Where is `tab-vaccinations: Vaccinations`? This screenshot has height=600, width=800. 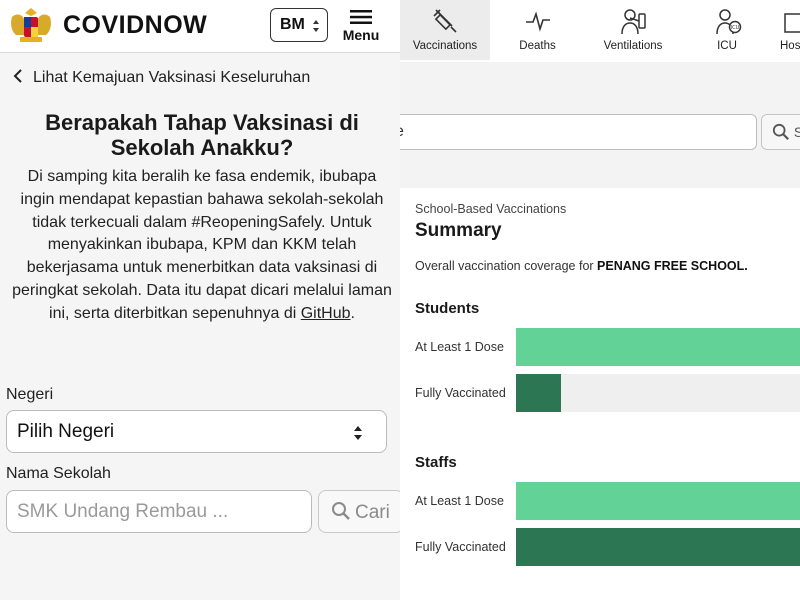
tab-vaccinations: Vaccinations is located at coordinates (445, 30).